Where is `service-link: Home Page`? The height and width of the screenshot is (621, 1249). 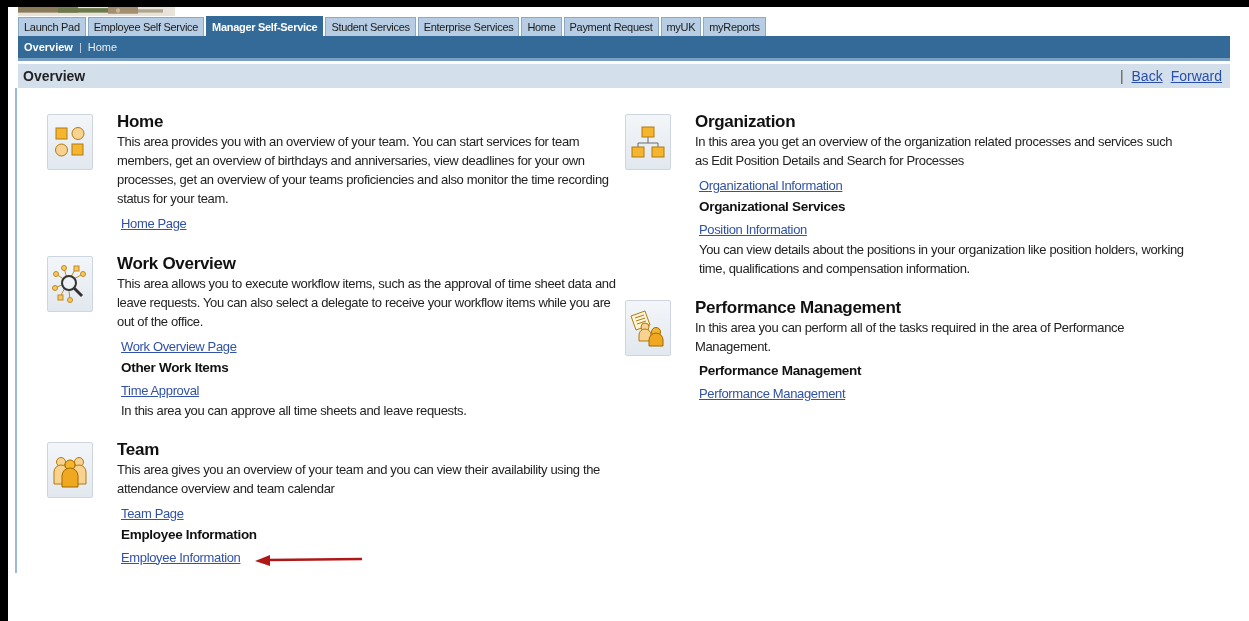
service-link: Home Page is located at coordinates (154, 223).